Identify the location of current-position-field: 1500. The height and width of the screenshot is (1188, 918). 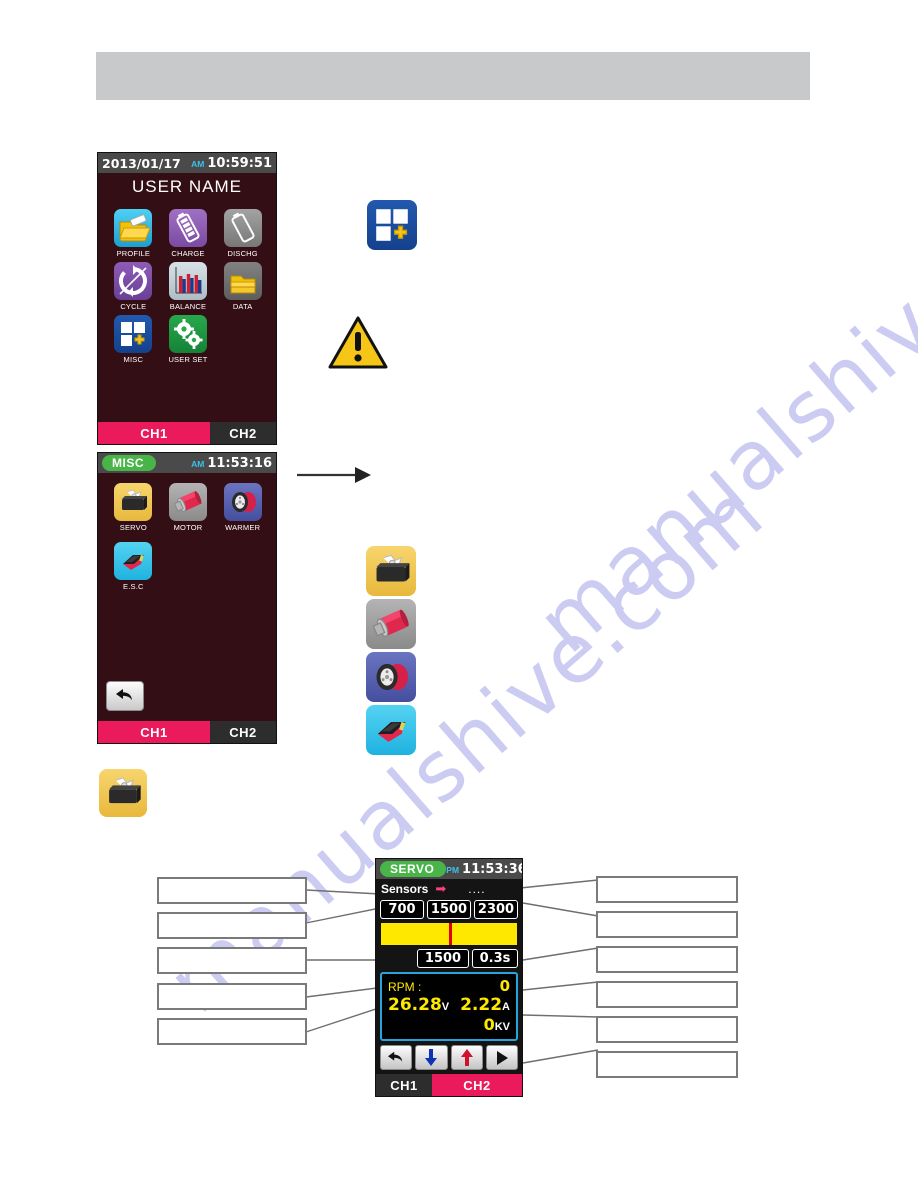
(443, 958).